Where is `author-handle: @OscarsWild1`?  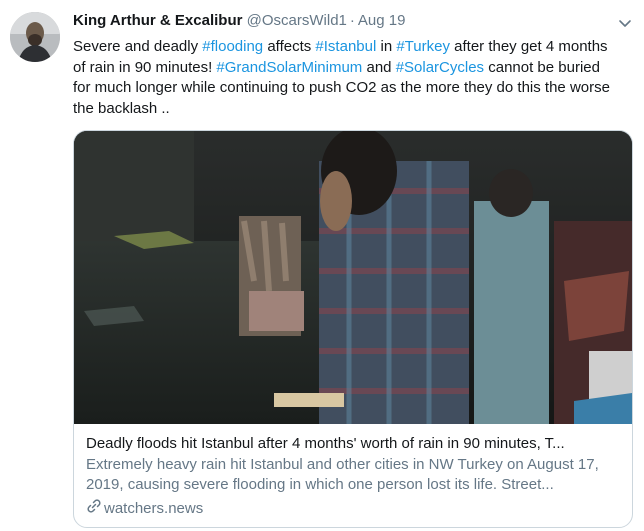 author-handle: @OscarsWild1 is located at coordinates (297, 20).